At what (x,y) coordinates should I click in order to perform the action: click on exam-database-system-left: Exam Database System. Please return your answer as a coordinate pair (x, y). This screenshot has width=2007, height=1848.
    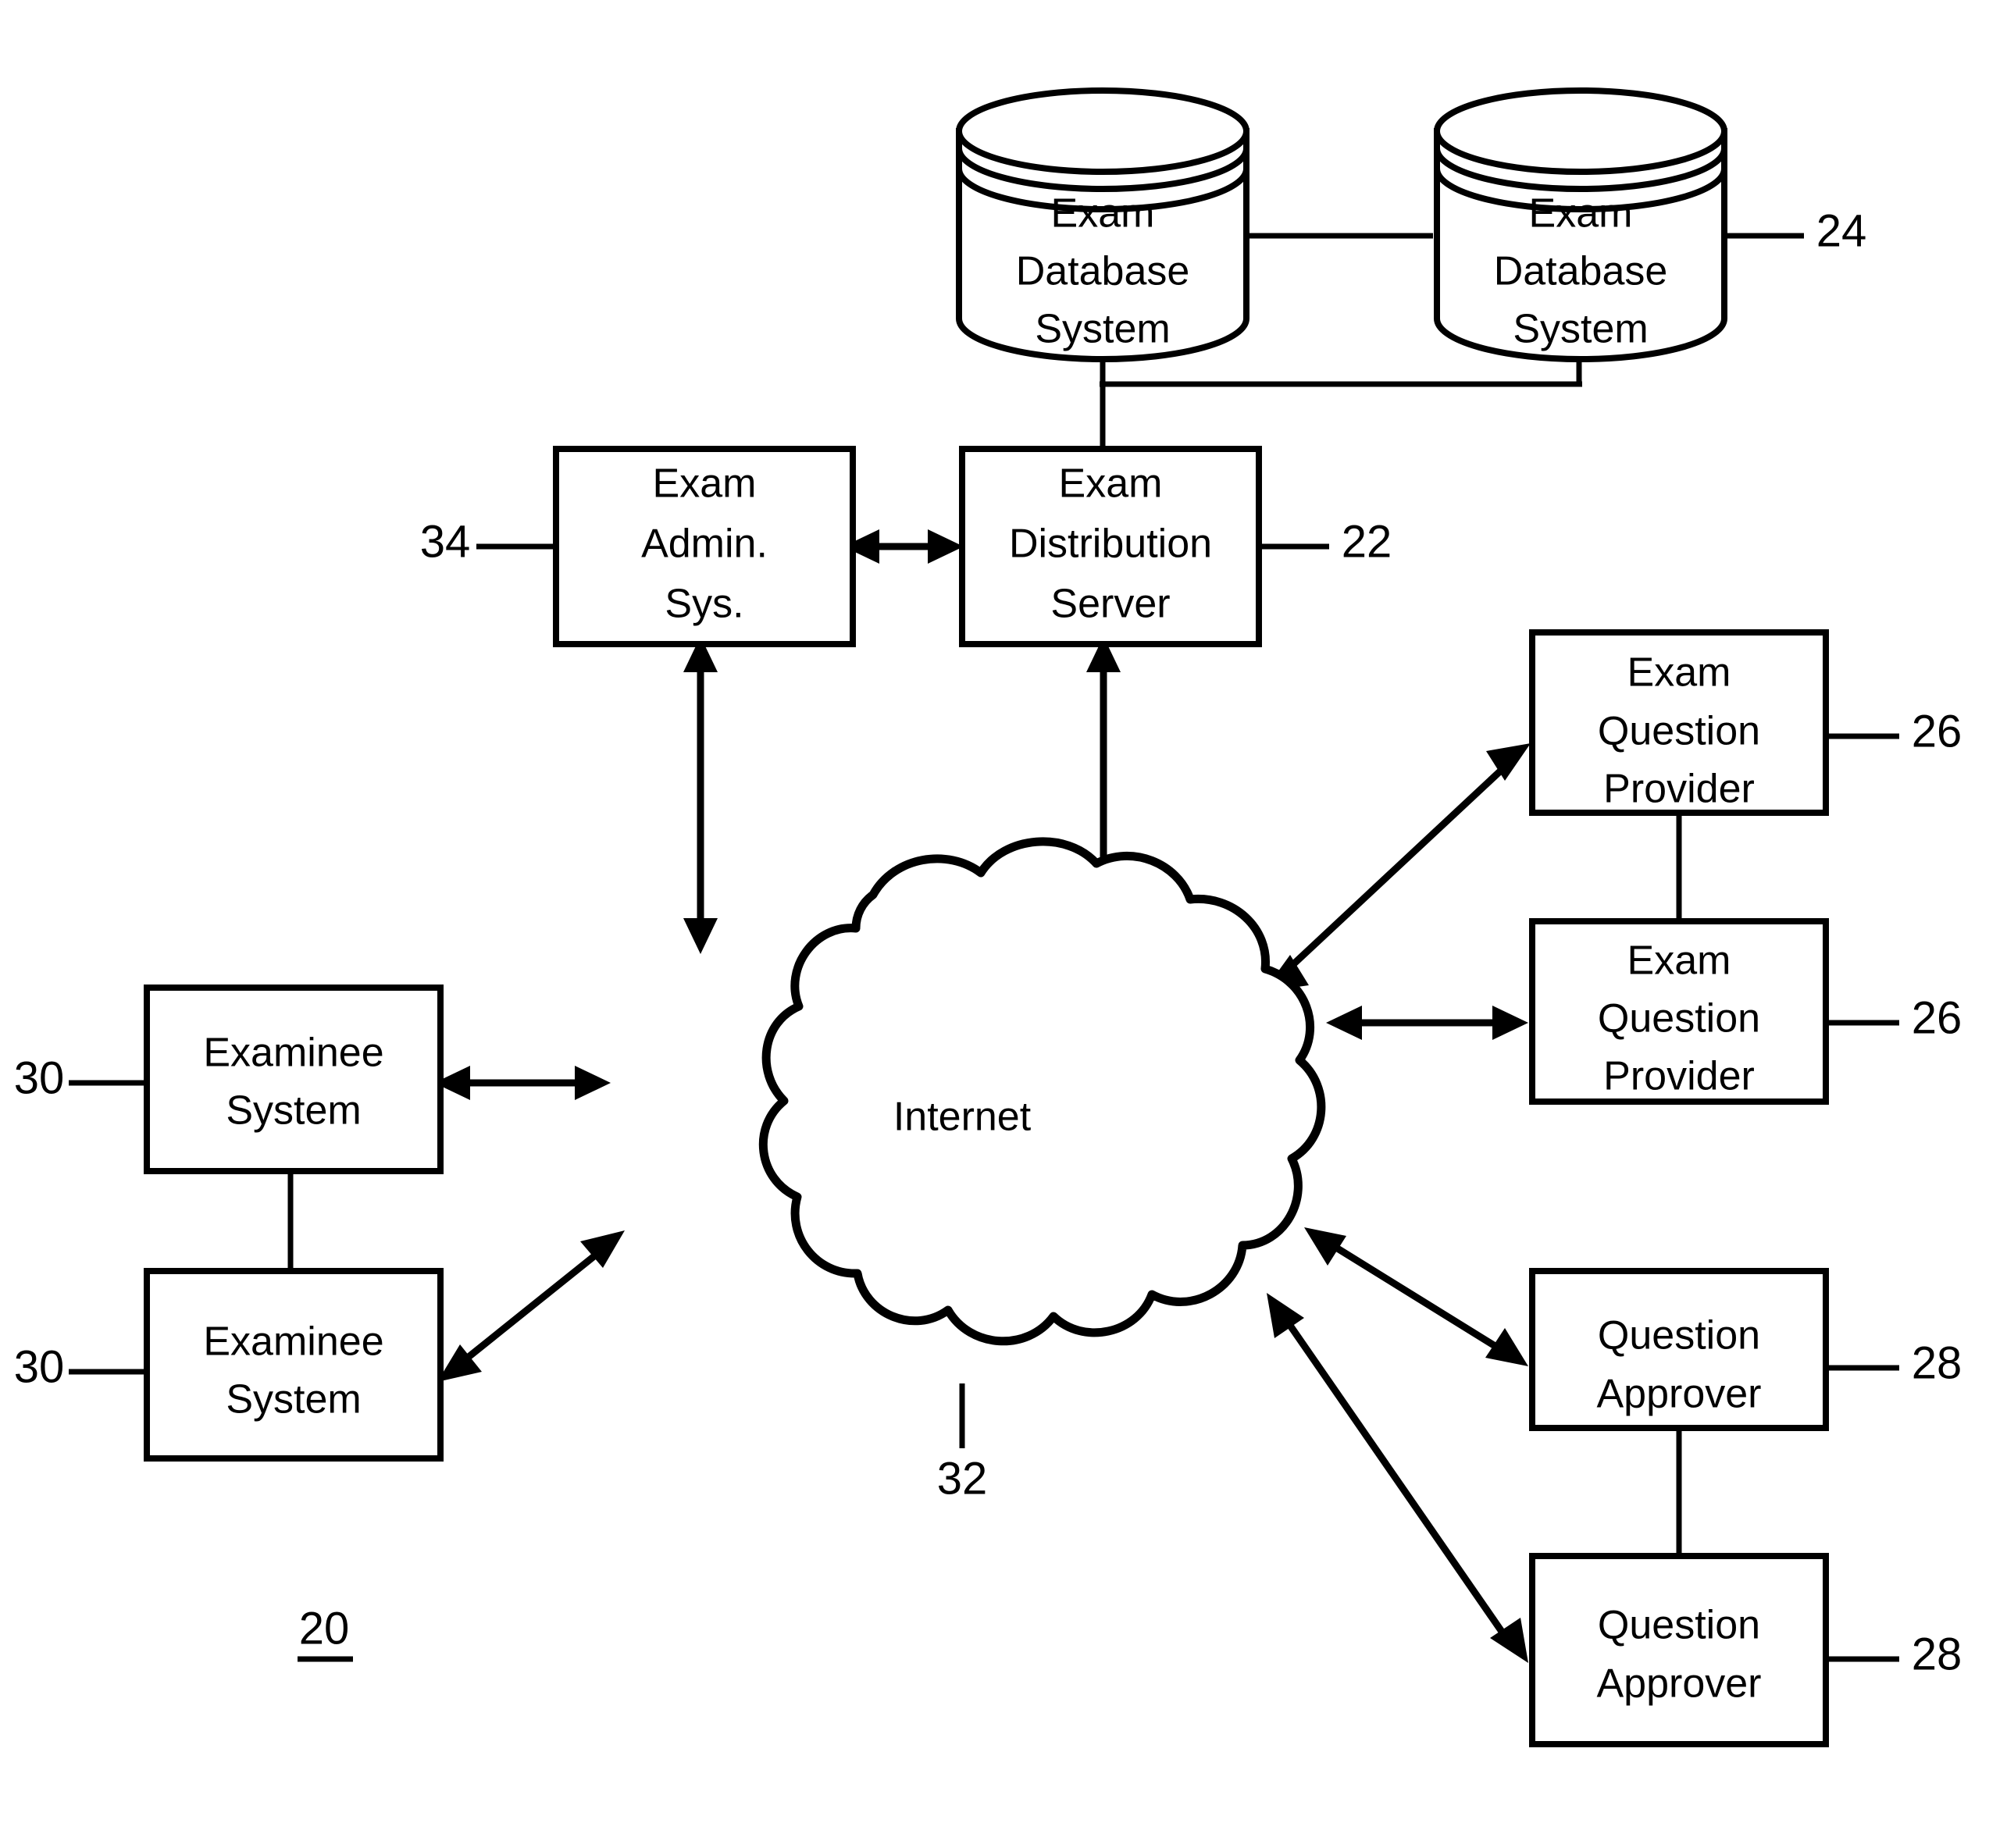
    Looking at the image, I should click on (1102, 224).